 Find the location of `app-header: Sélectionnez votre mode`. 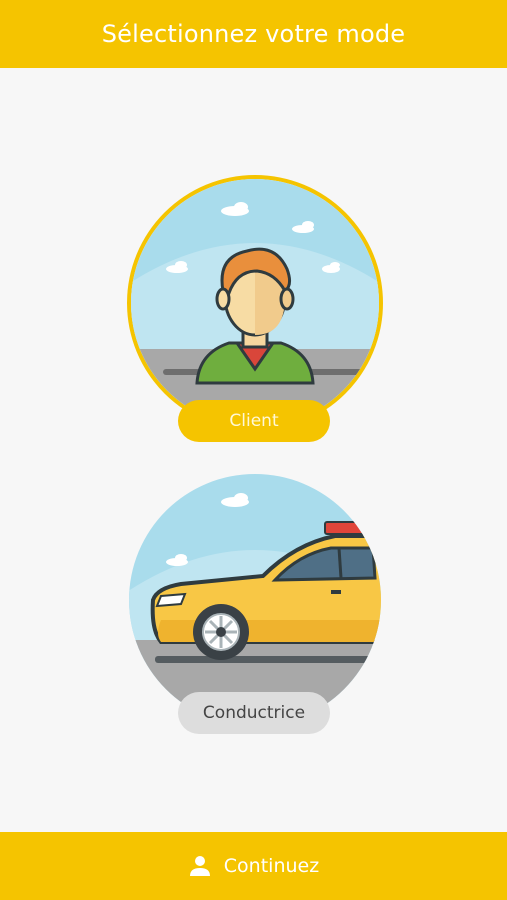

app-header: Sélectionnez votre mode is located at coordinates (253, 34).